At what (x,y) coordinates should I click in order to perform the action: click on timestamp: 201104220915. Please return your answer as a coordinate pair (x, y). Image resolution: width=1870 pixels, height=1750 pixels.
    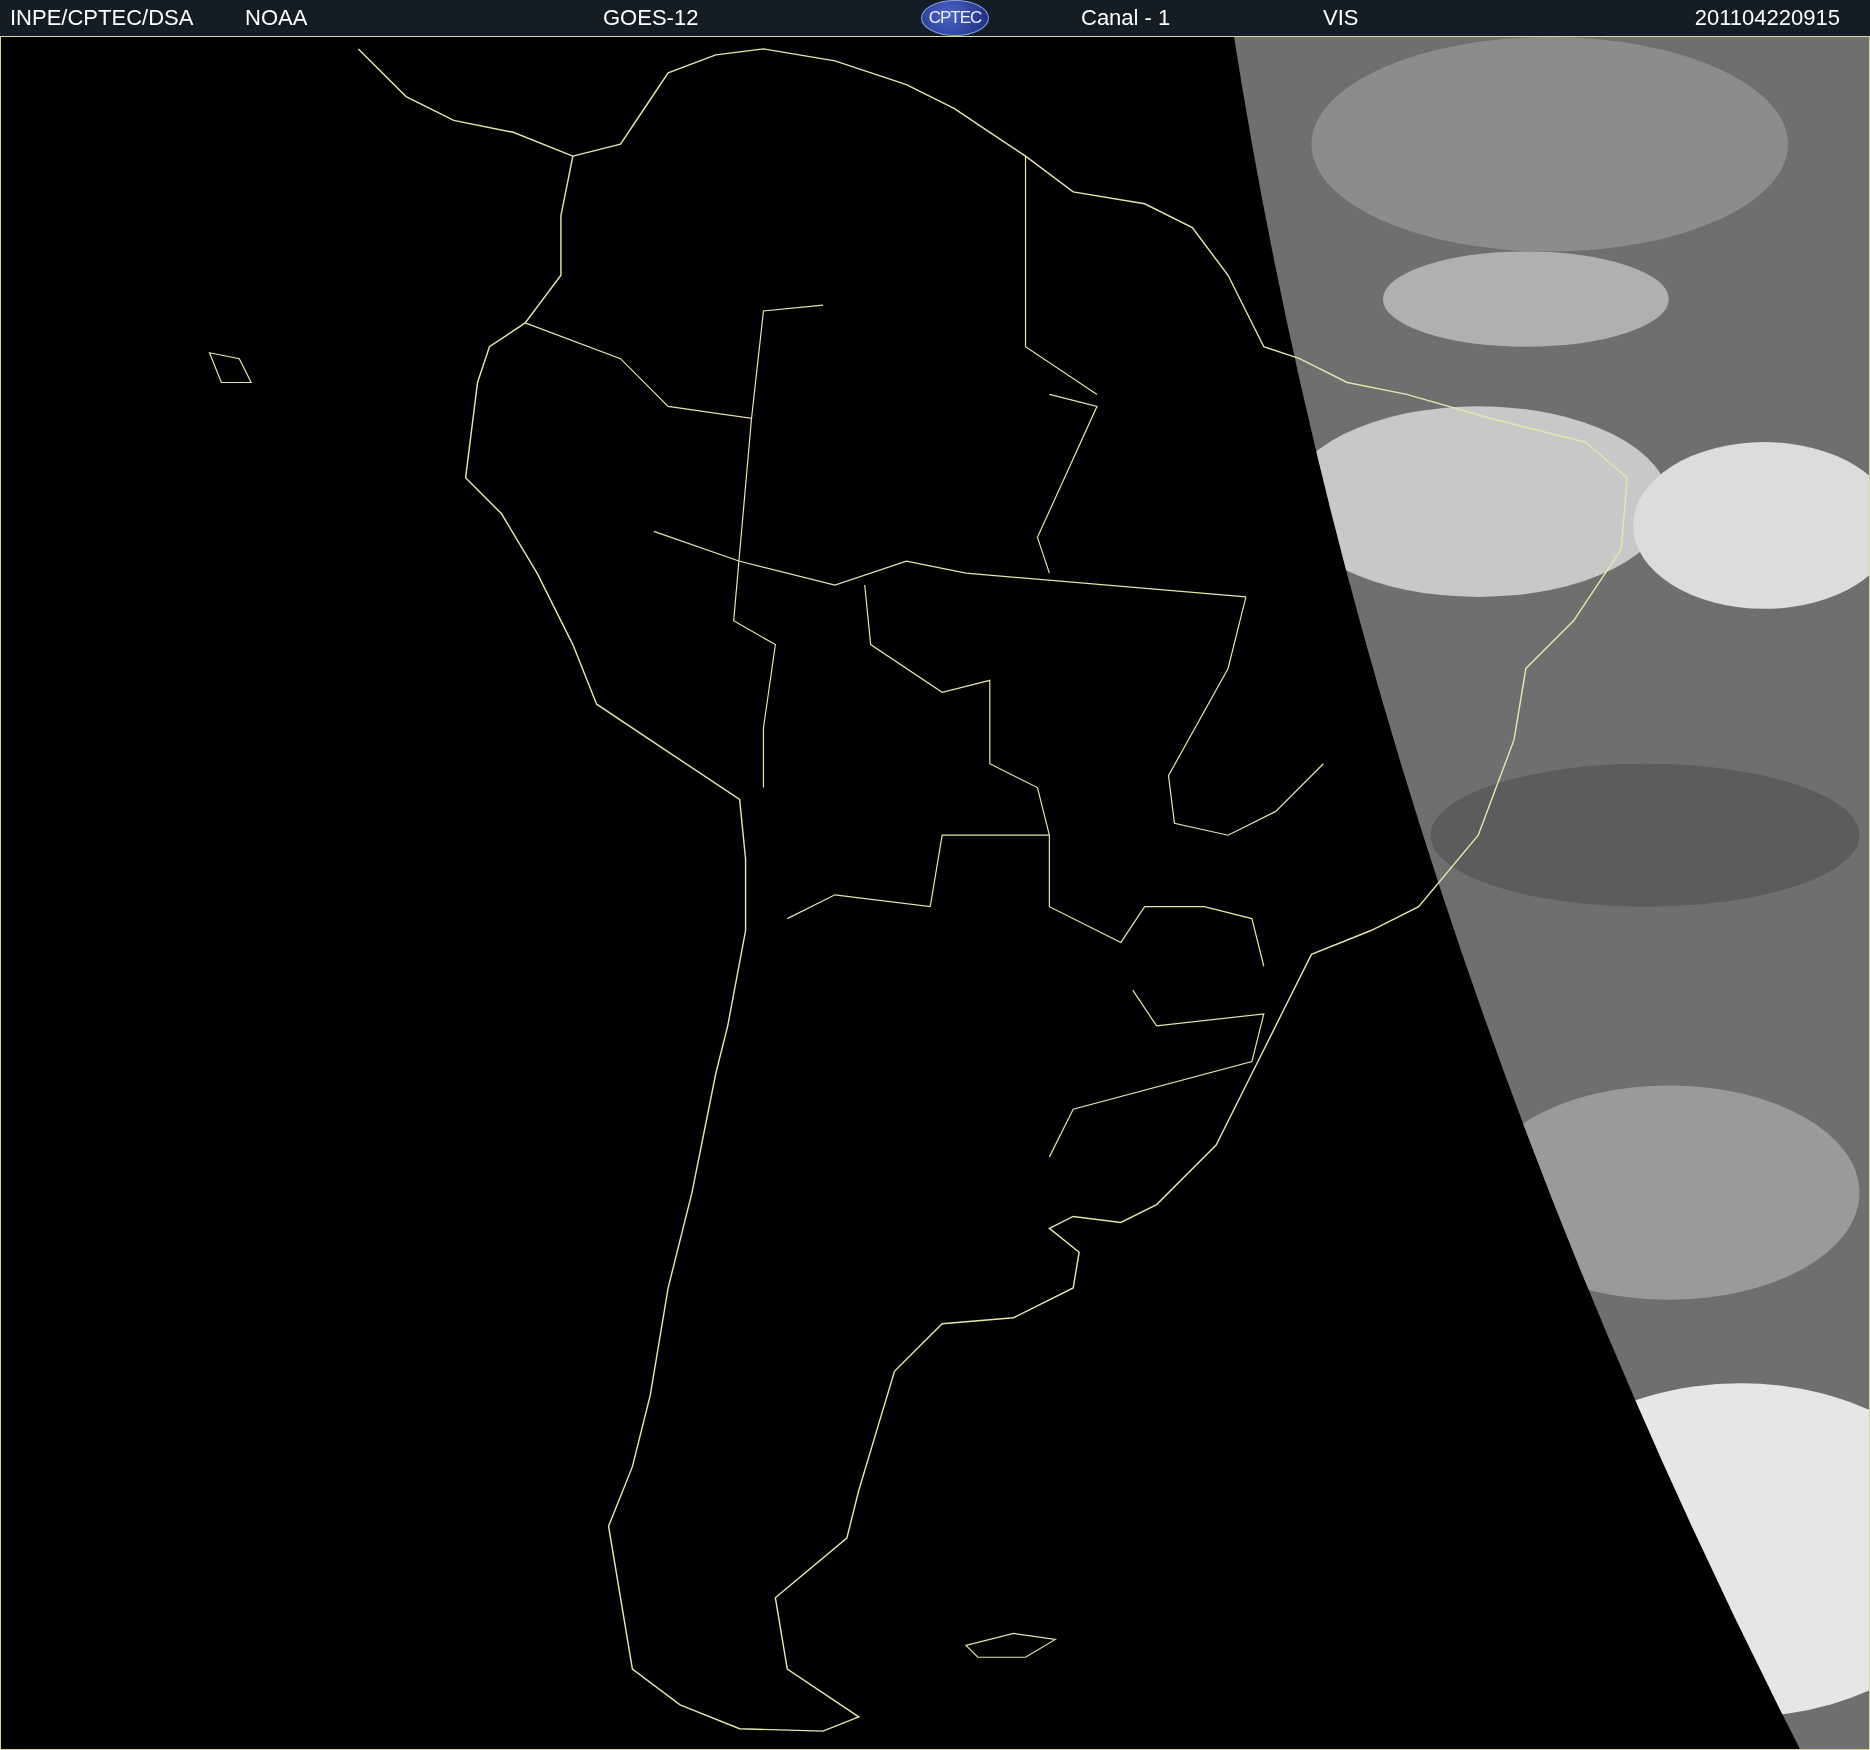
    Looking at the image, I should click on (1767, 18).